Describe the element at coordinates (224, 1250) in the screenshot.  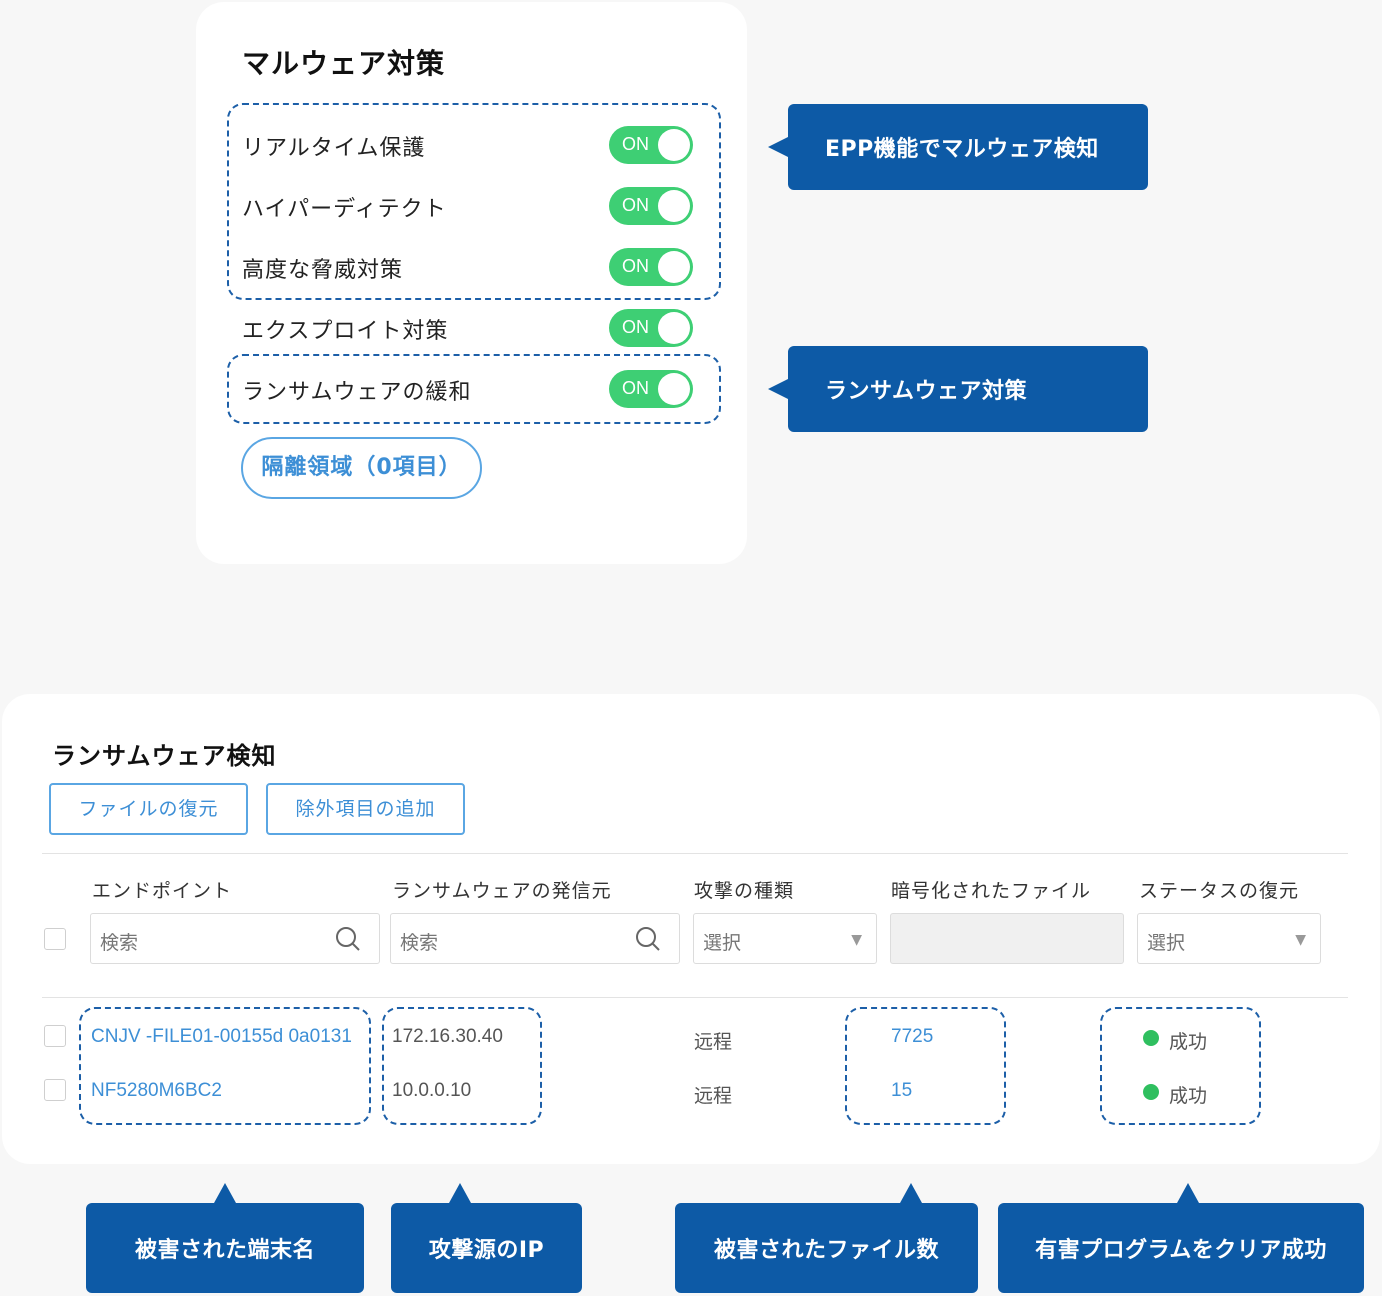
I see `callout-text: 被害された端末名` at that location.